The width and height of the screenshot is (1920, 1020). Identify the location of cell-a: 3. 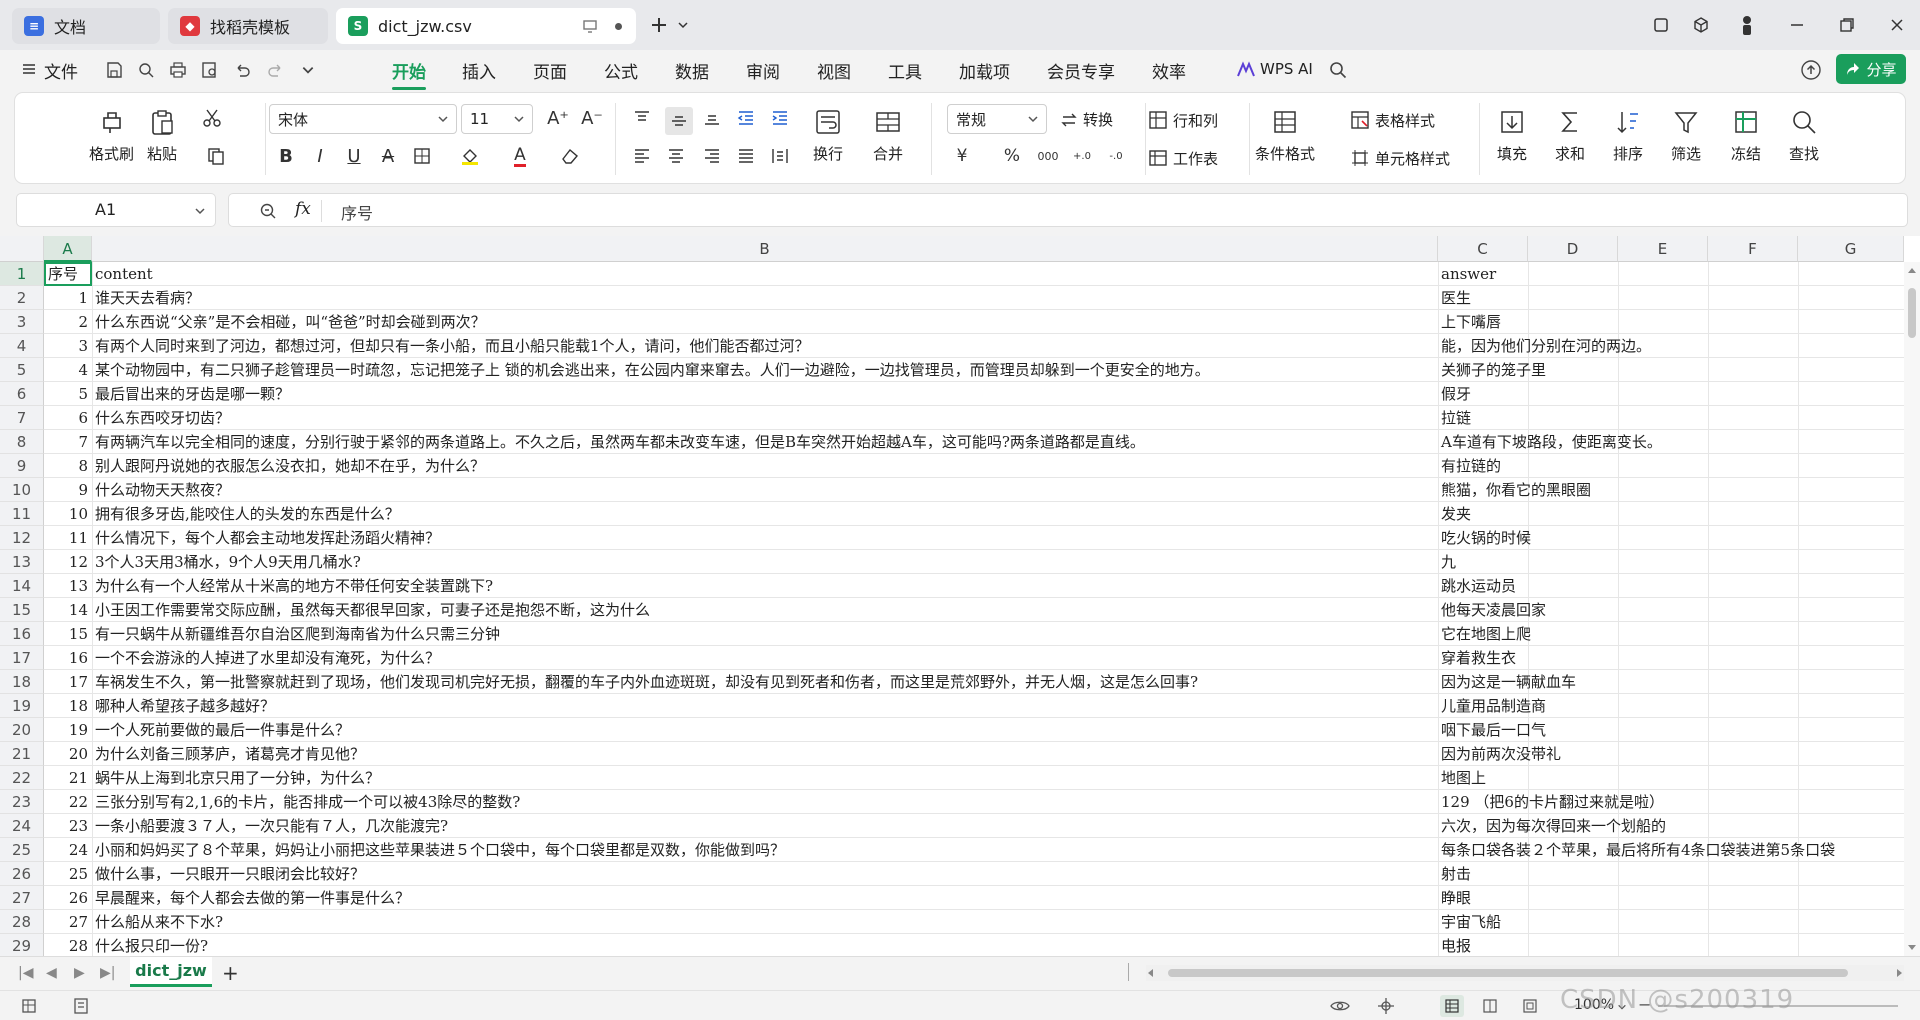
(68, 346).